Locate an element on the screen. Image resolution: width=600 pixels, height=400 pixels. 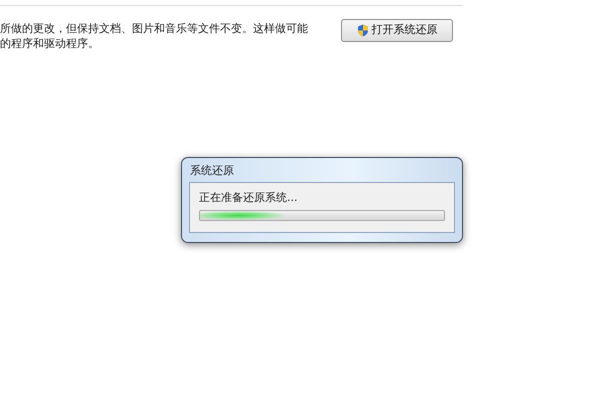
description-text: 所做的更改，但保持文档、图片和音乐等文件不变。这样做可能 is located at coordinates (154, 28).